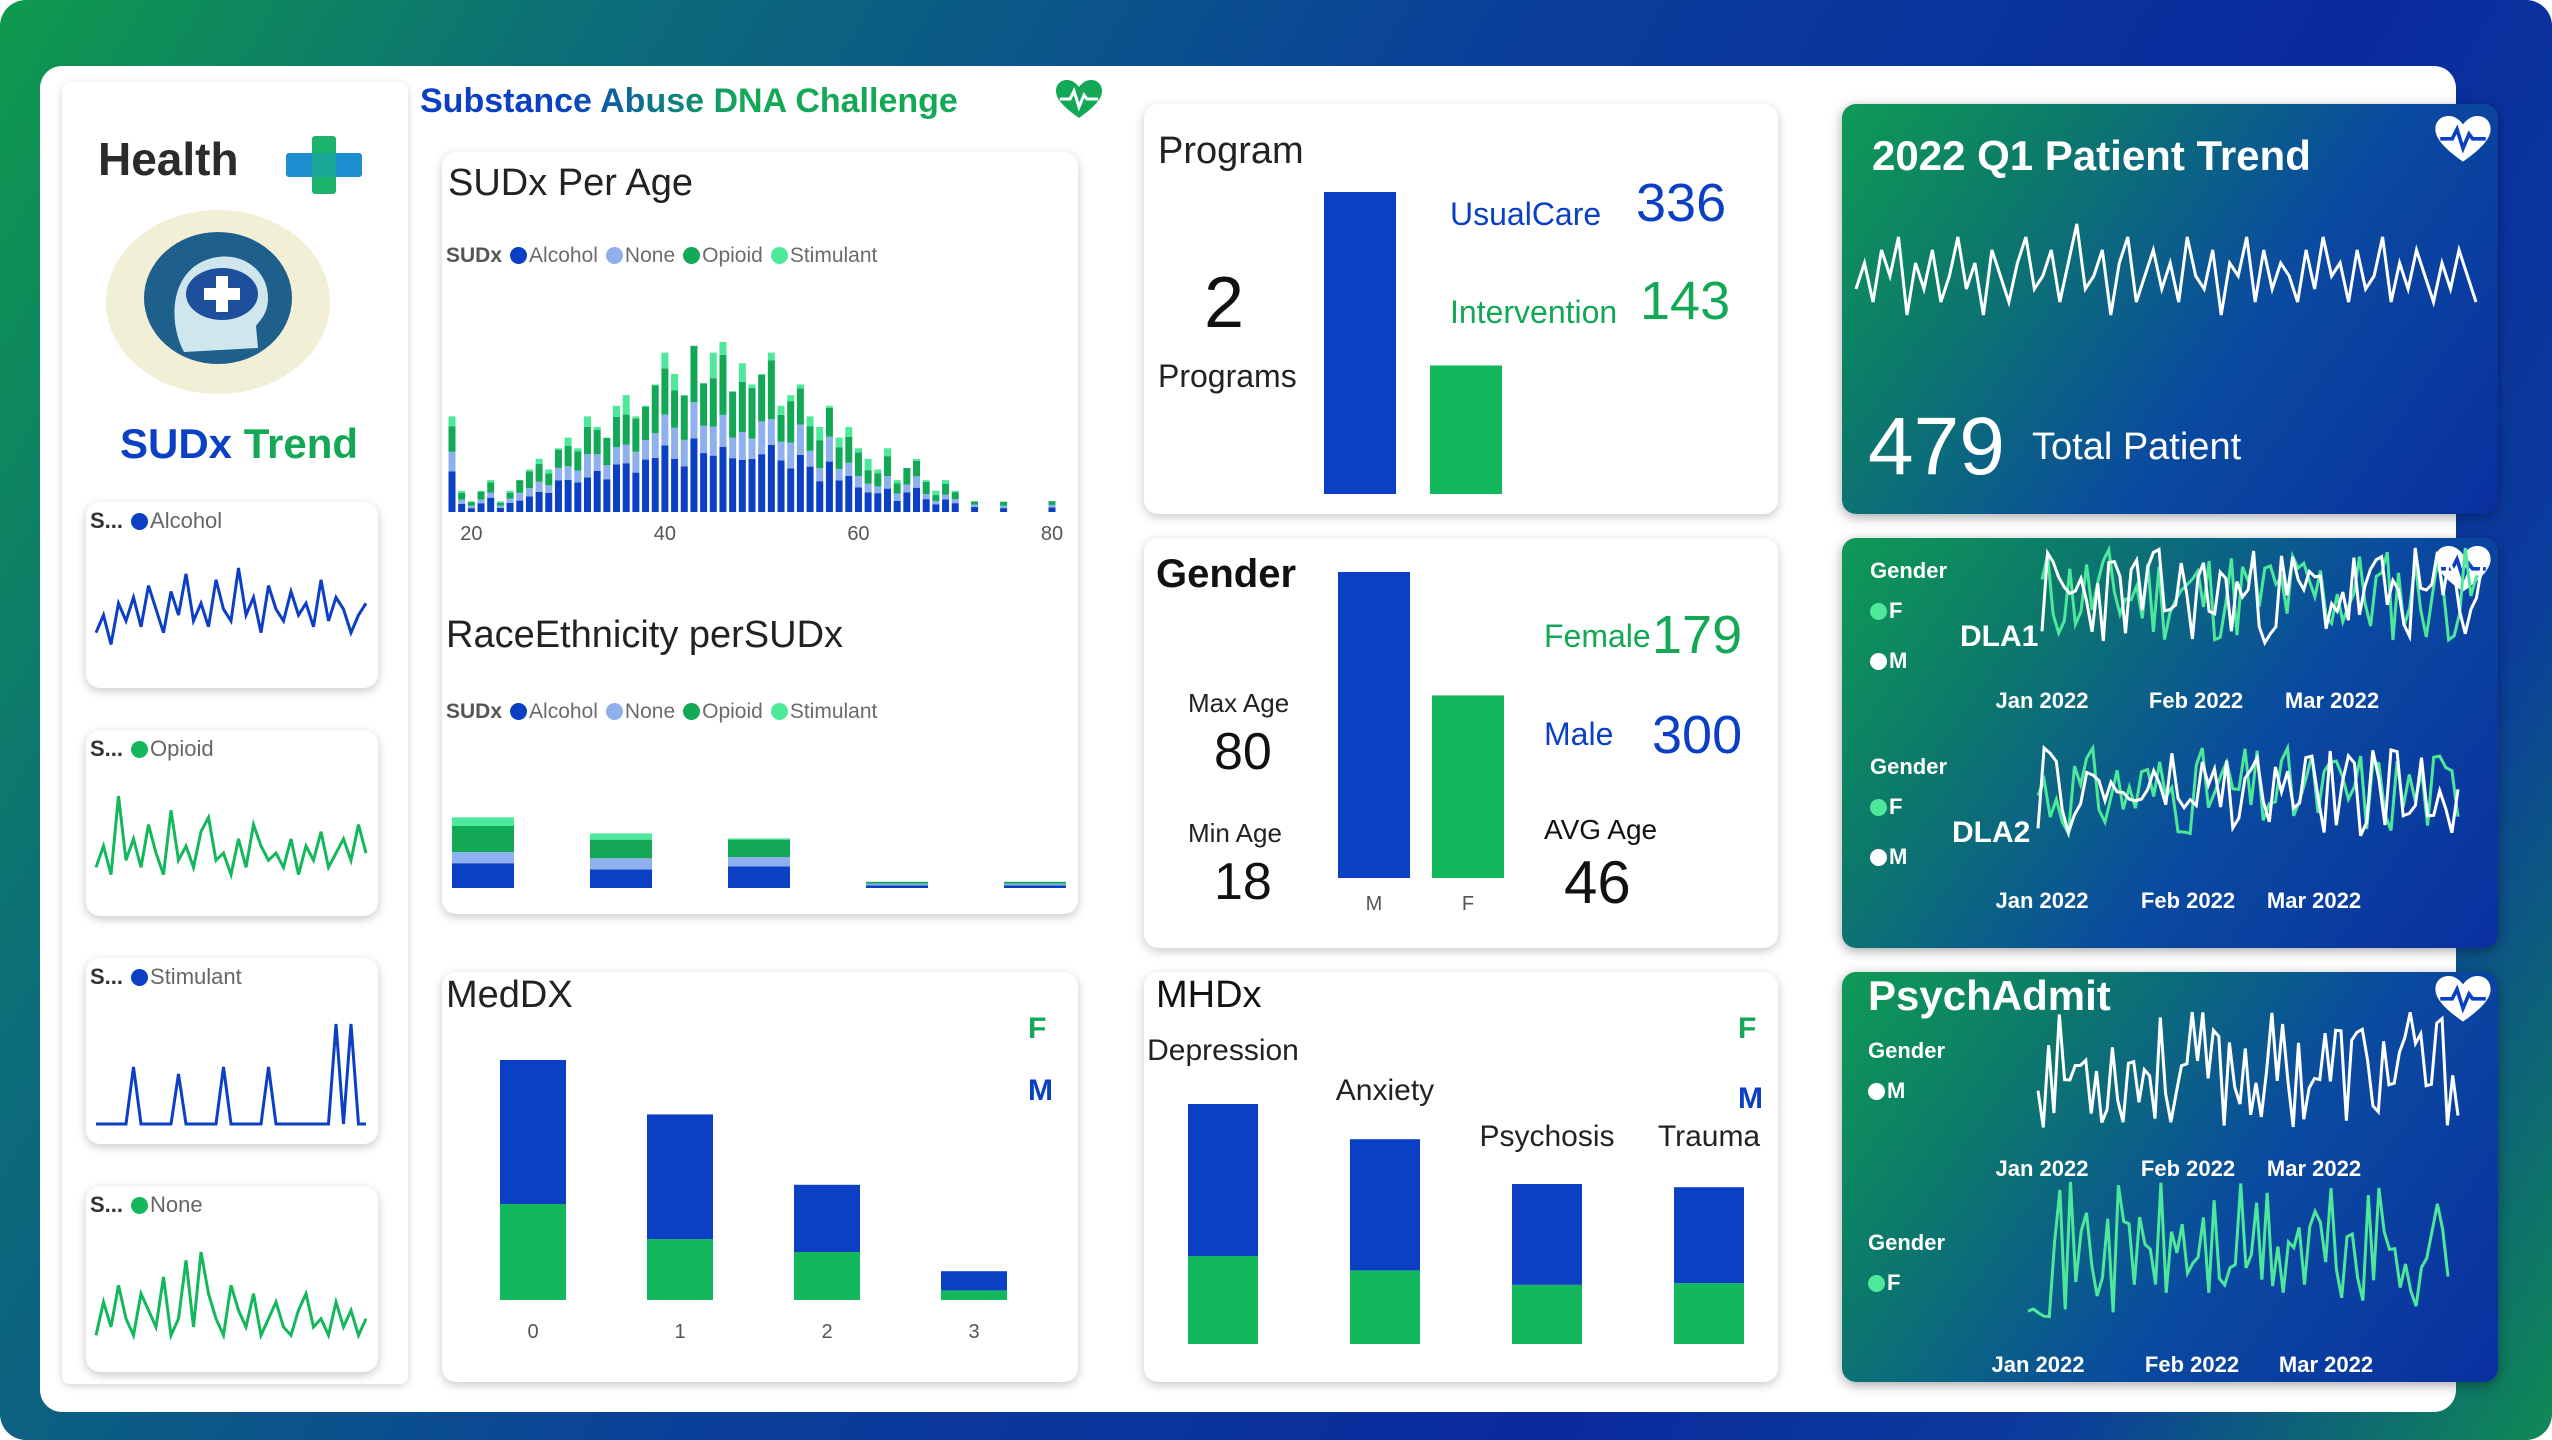 This screenshot has width=2552, height=1440. Describe the element at coordinates (1709, 1313) in the screenshot. I see `mhdx-f-bar` at that location.